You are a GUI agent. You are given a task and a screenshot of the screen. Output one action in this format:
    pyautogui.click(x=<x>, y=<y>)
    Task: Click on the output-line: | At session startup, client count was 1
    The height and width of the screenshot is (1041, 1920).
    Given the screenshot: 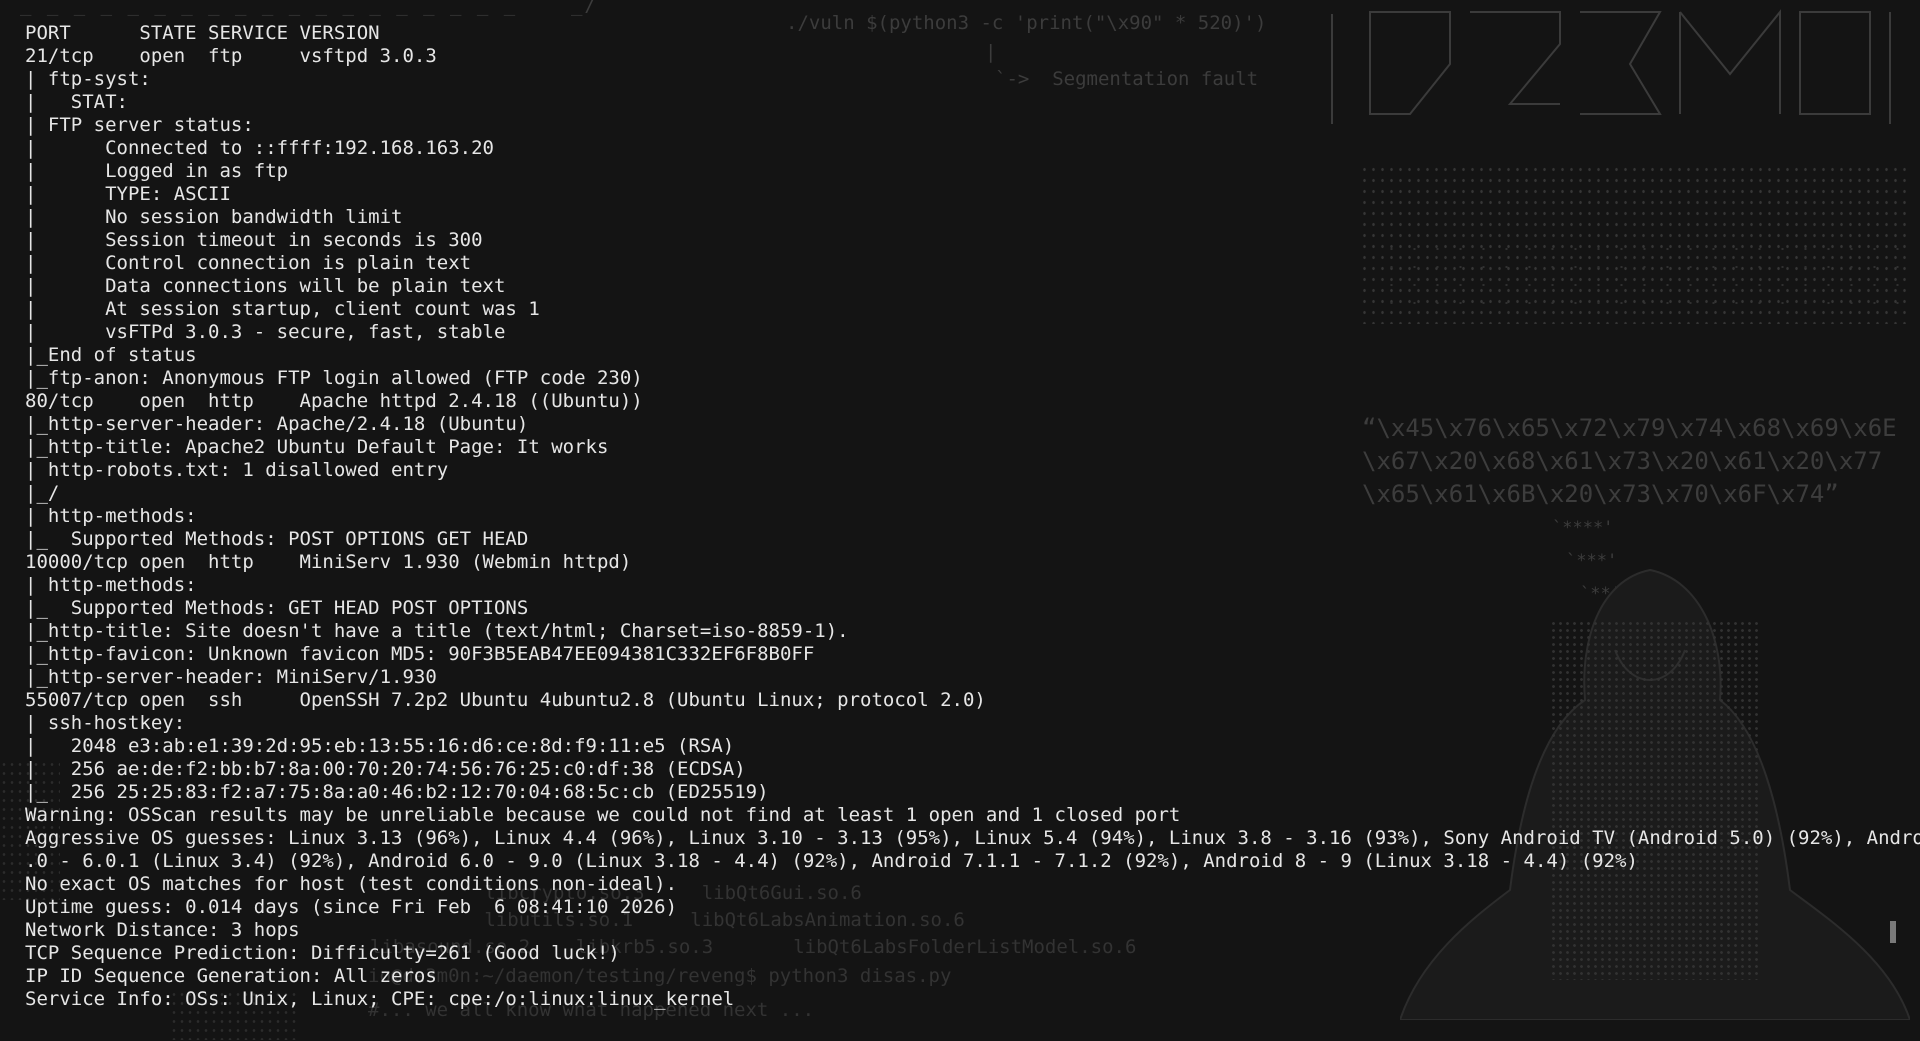 What is the action you would take?
    pyautogui.click(x=282, y=309)
    